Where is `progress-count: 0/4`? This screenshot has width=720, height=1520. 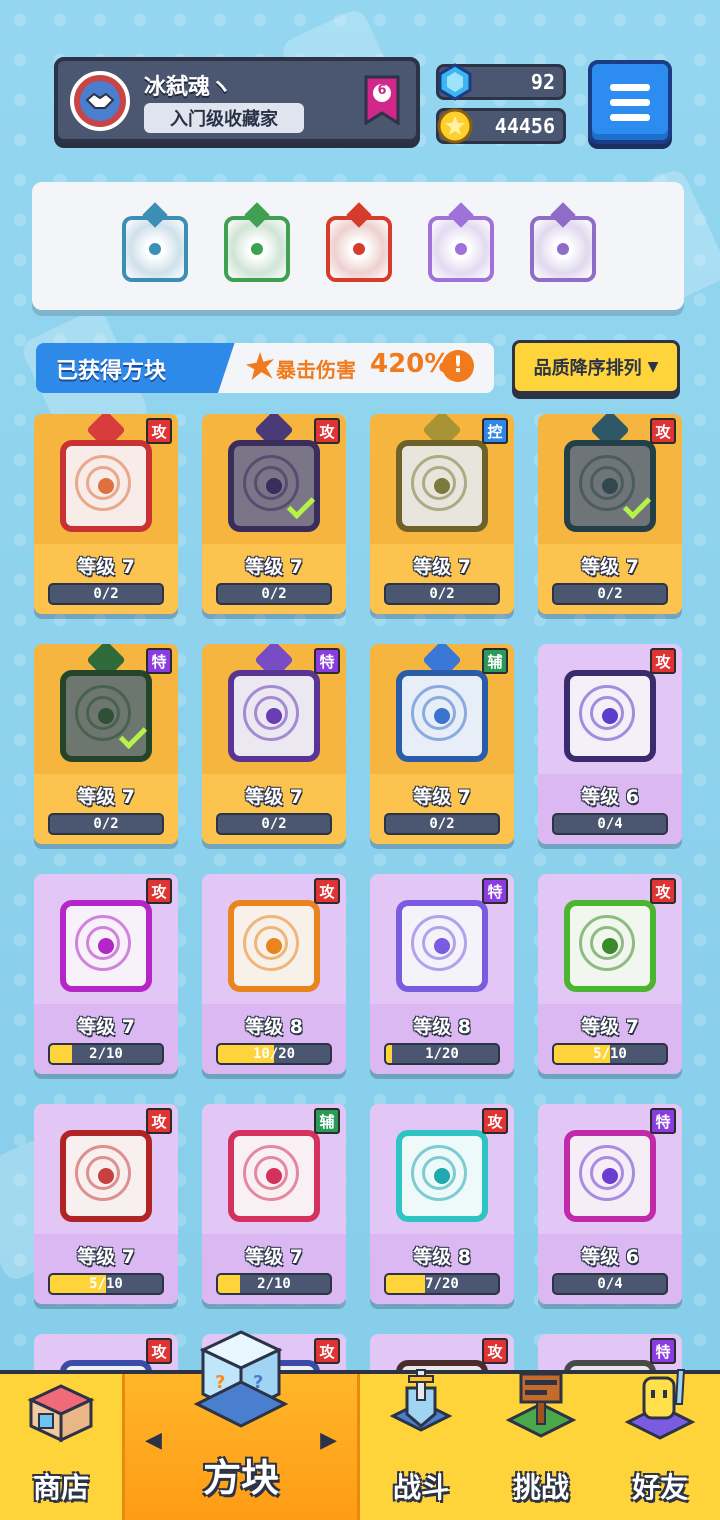
progress-count: 0/4 is located at coordinates (610, 1284).